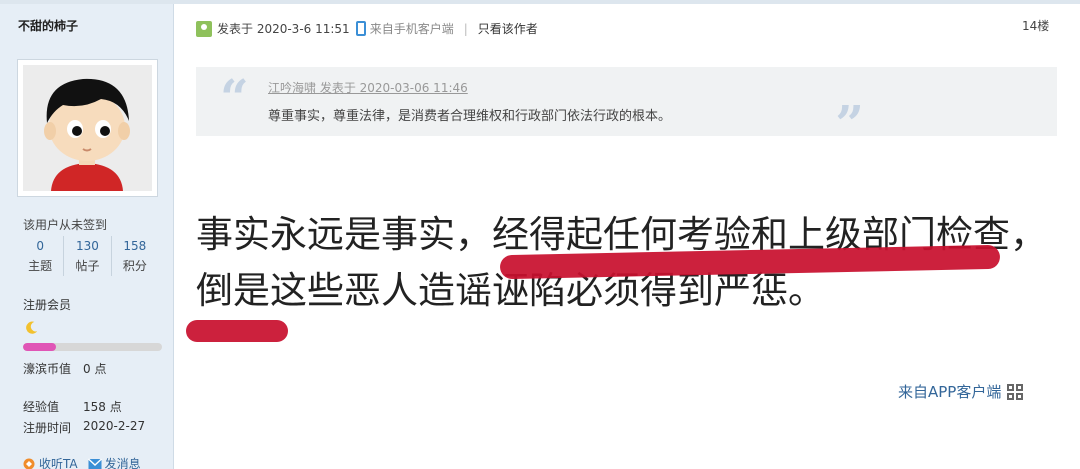  What do you see at coordinates (40, 347) in the screenshot?
I see `level-progress-fill` at bounding box center [40, 347].